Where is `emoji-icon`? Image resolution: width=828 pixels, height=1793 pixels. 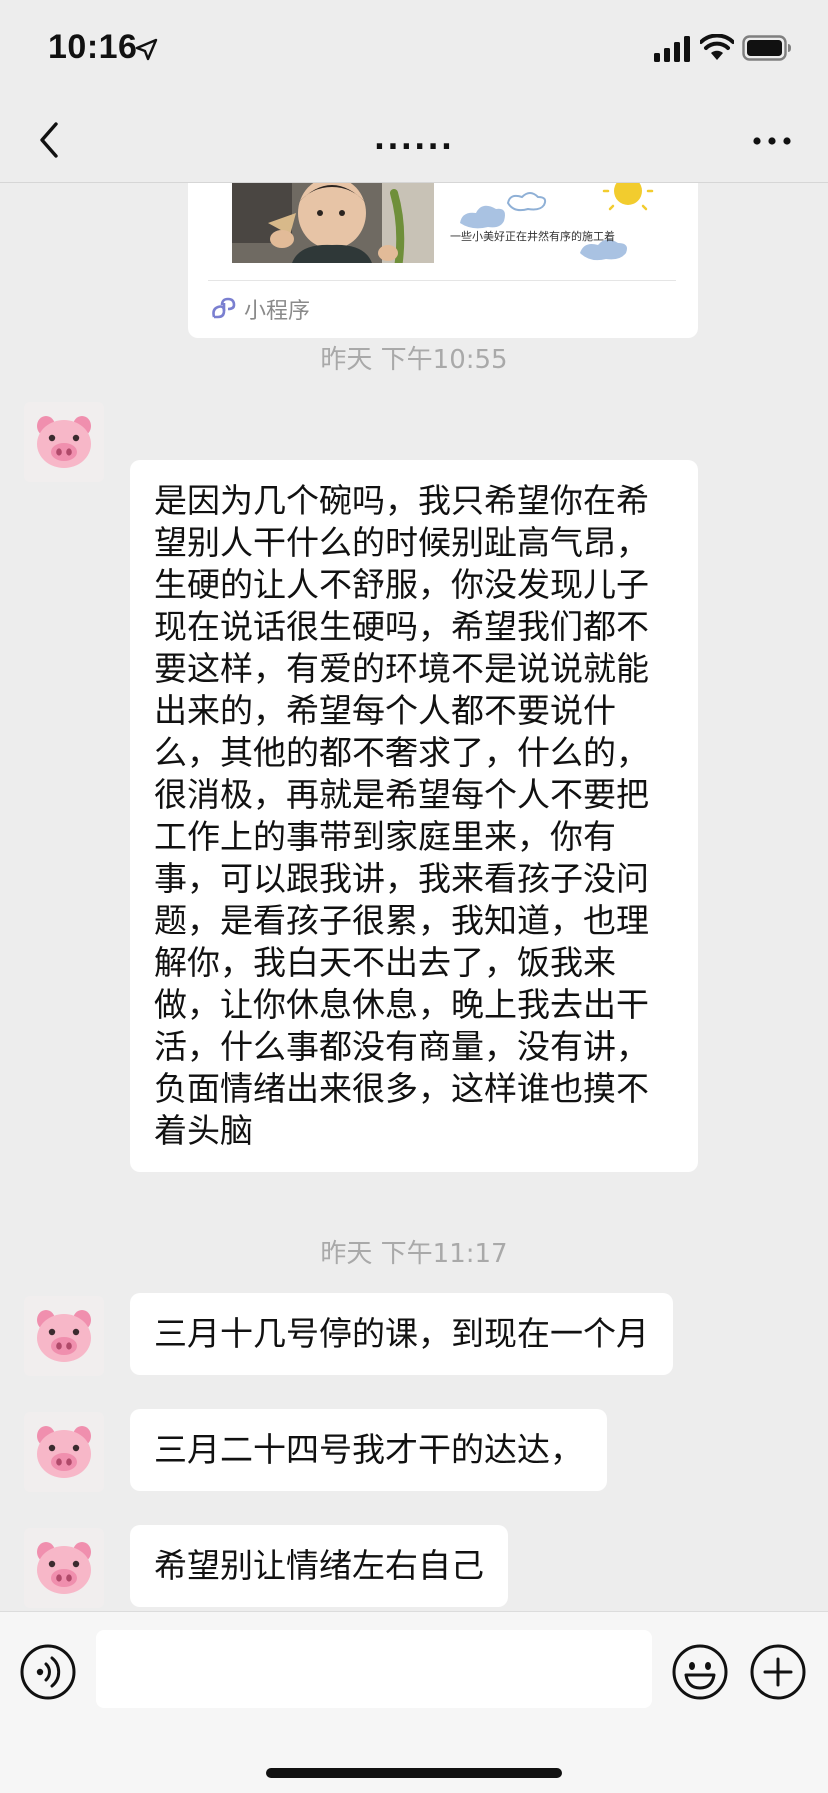
emoji-icon is located at coordinates (700, 1672).